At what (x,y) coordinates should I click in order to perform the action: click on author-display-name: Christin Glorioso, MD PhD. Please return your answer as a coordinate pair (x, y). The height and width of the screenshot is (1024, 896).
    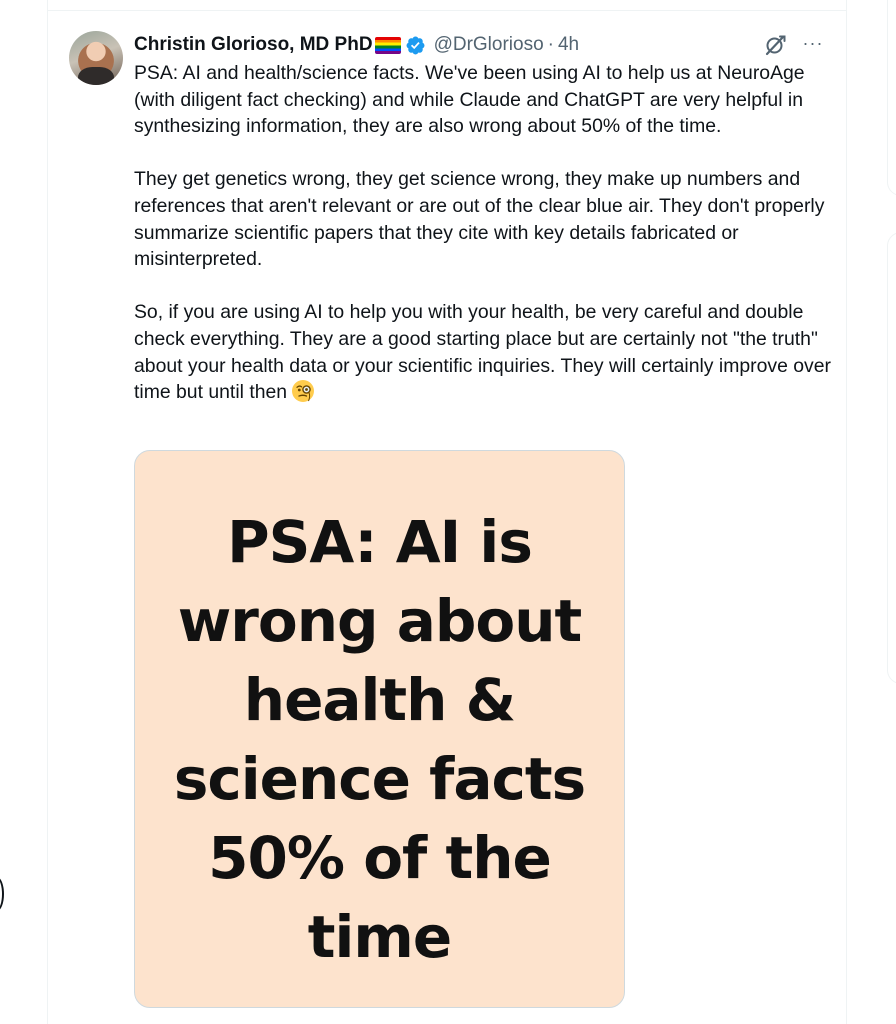
    Looking at the image, I should click on (253, 45).